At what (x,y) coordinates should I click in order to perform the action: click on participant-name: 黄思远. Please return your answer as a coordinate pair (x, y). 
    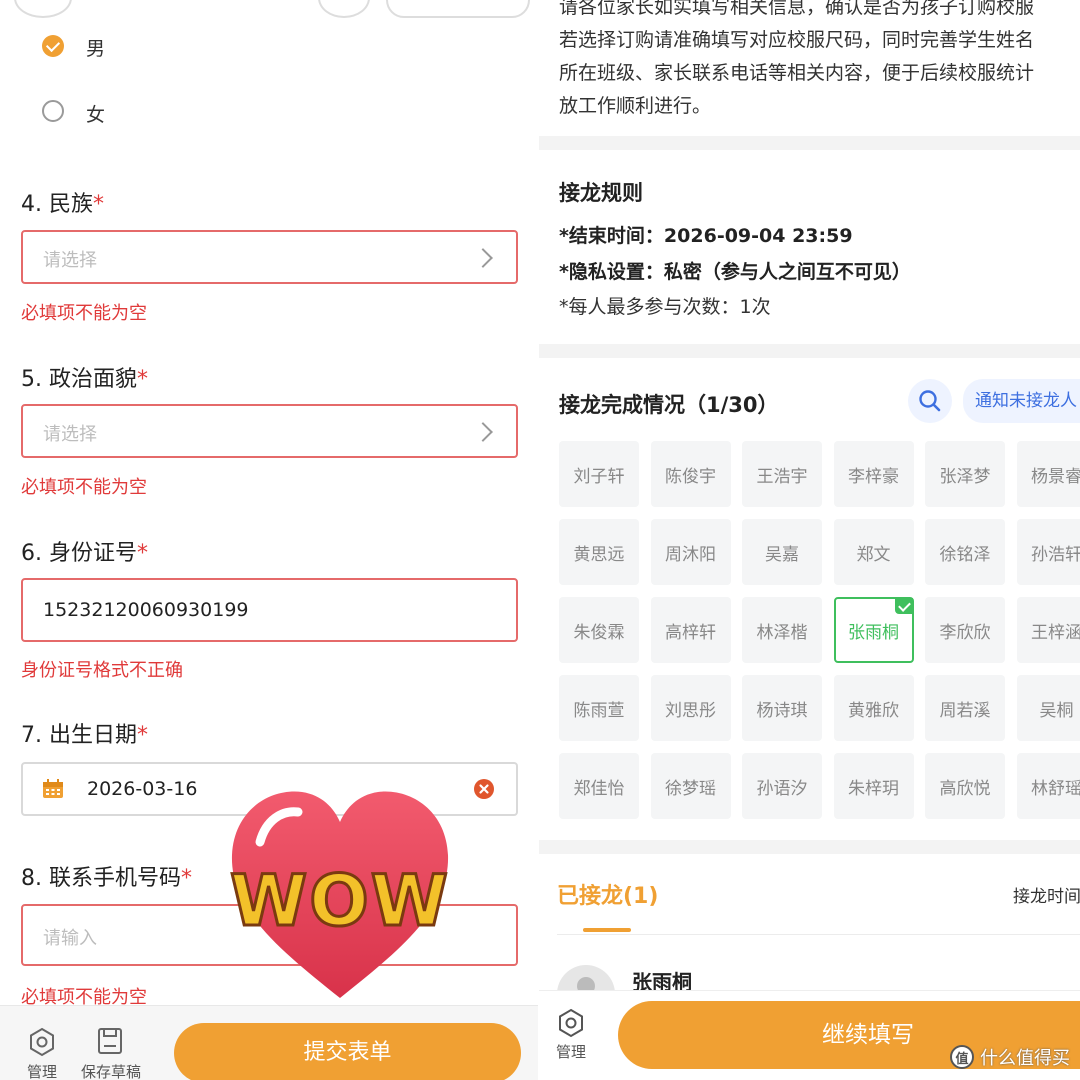
    Looking at the image, I should click on (599, 554).